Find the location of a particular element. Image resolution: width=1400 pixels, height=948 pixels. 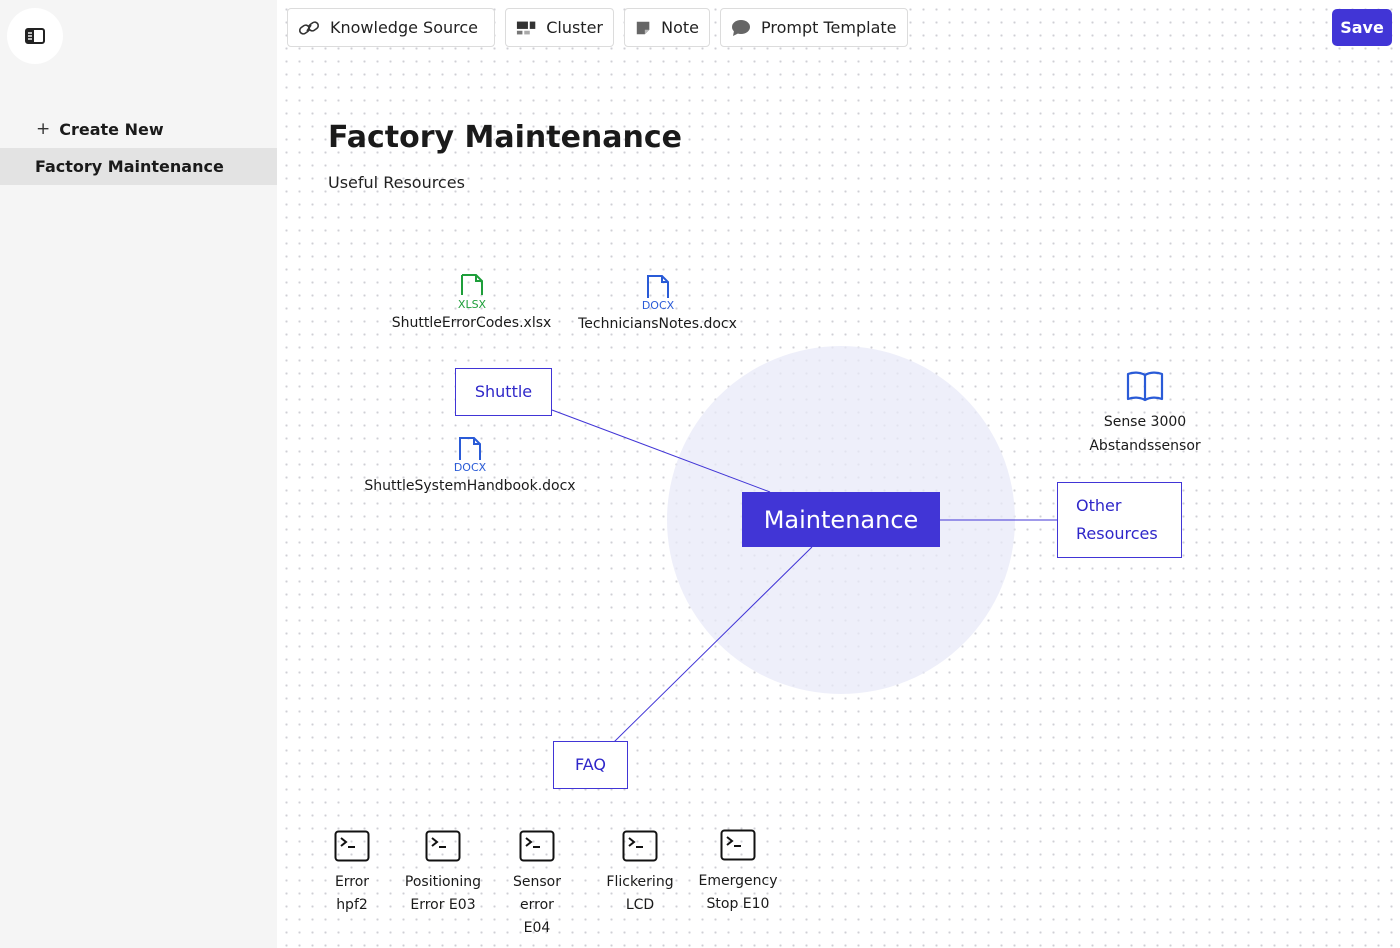

file-type-label: XLSX is located at coordinates (471, 304).